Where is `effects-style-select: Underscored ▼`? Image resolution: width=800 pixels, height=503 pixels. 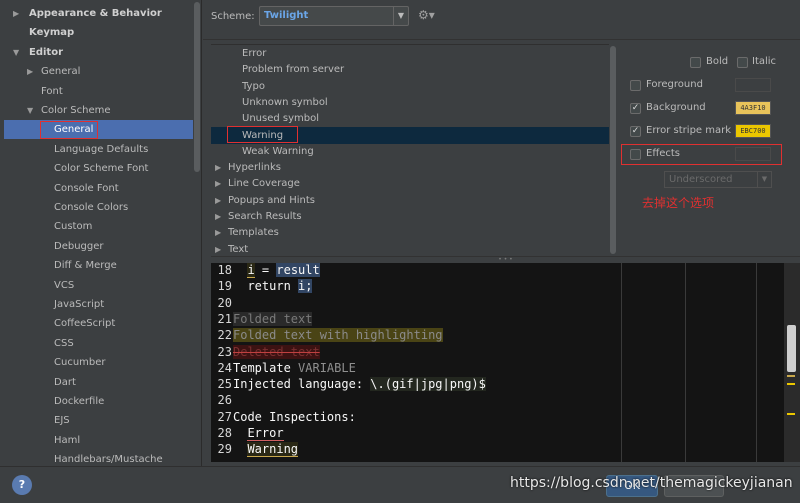 effects-style-select: Underscored ▼ is located at coordinates (718, 179).